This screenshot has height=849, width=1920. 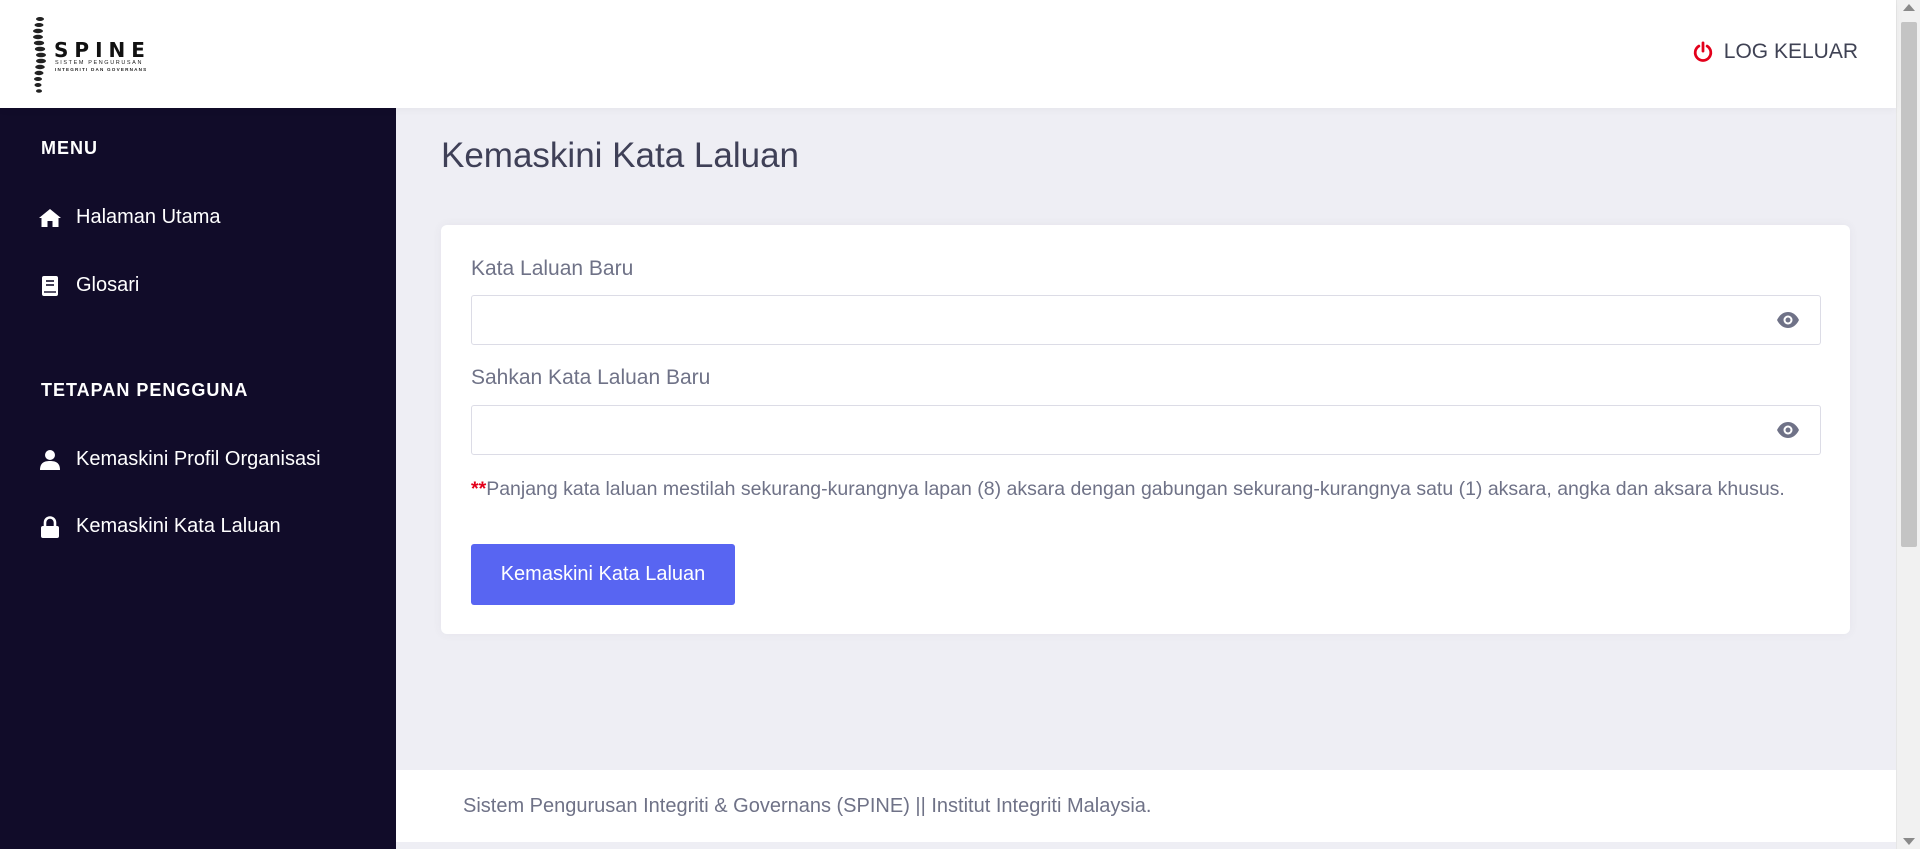 What do you see at coordinates (101, 69) in the screenshot?
I see `logo-subtitle-2: INTEGRITI DAN GOVERNANS` at bounding box center [101, 69].